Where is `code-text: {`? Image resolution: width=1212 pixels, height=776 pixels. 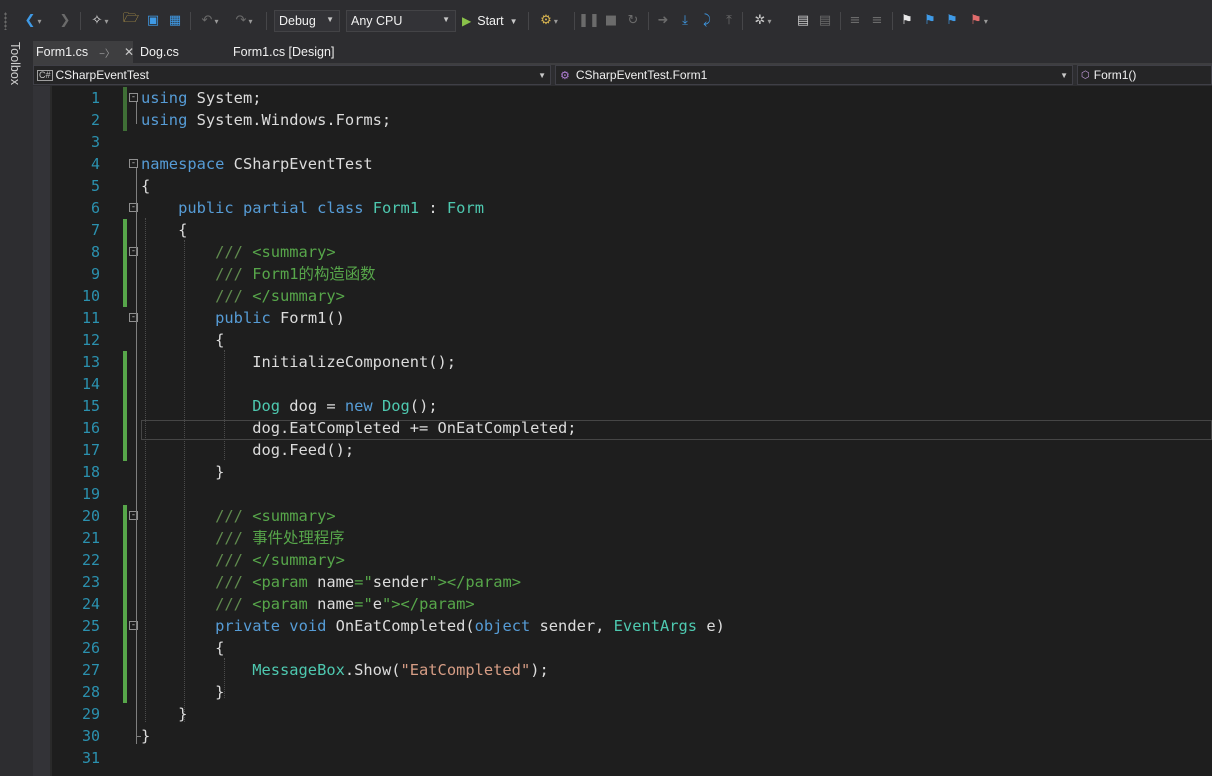
code-text: { is located at coordinates (164, 230).